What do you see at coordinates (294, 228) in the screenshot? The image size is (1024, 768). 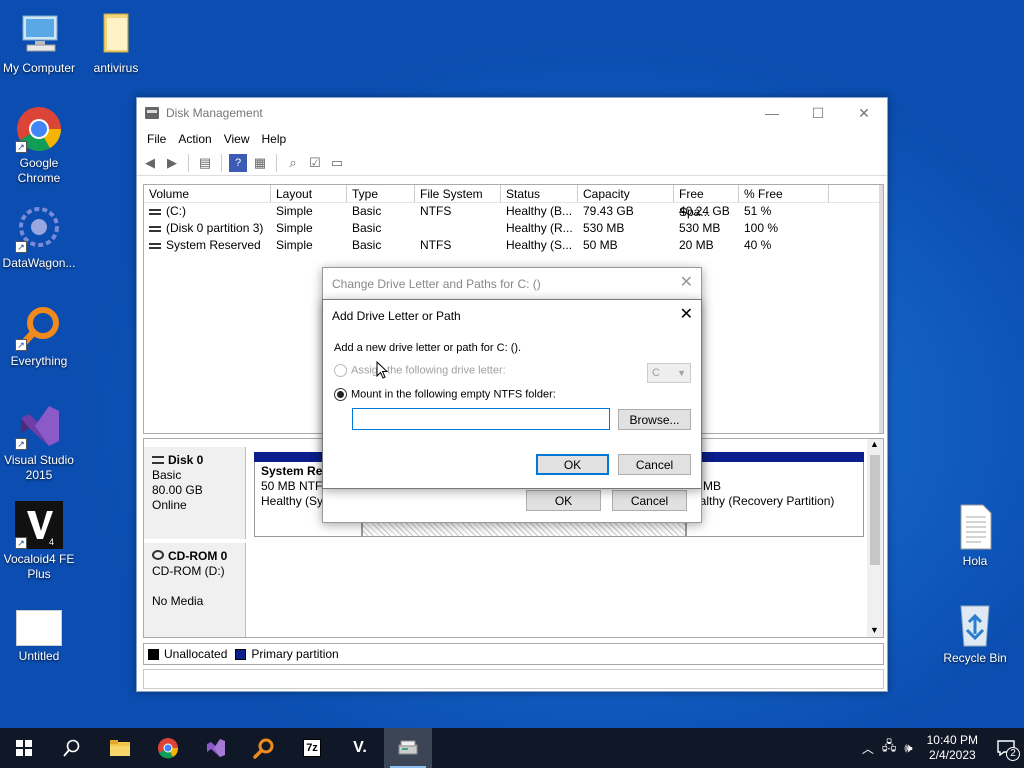 I see `layout-cell: Simple` at bounding box center [294, 228].